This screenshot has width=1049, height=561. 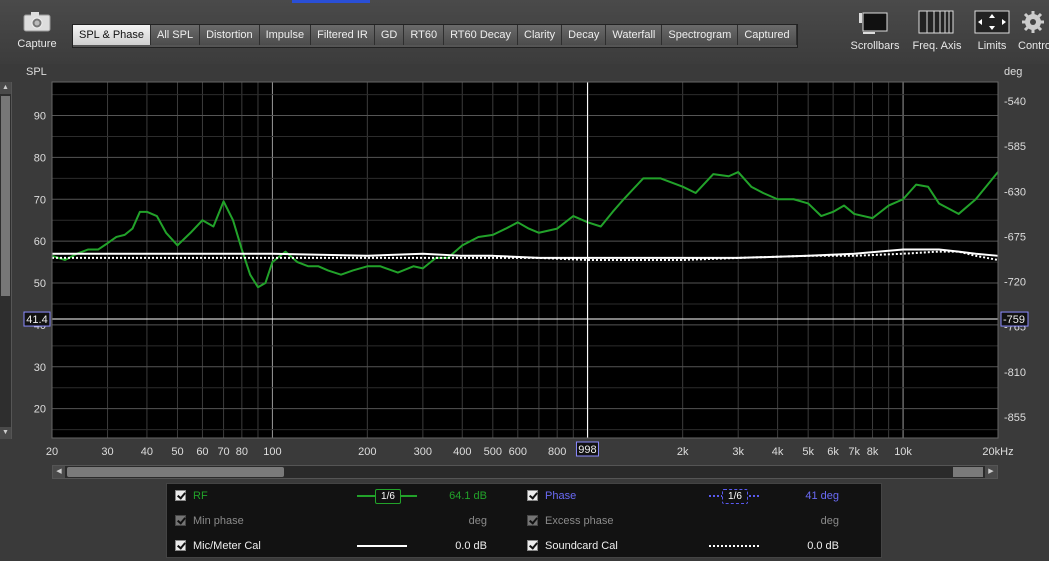 What do you see at coordinates (1015, 147) in the screenshot?
I see `right-tick-label: -585` at bounding box center [1015, 147].